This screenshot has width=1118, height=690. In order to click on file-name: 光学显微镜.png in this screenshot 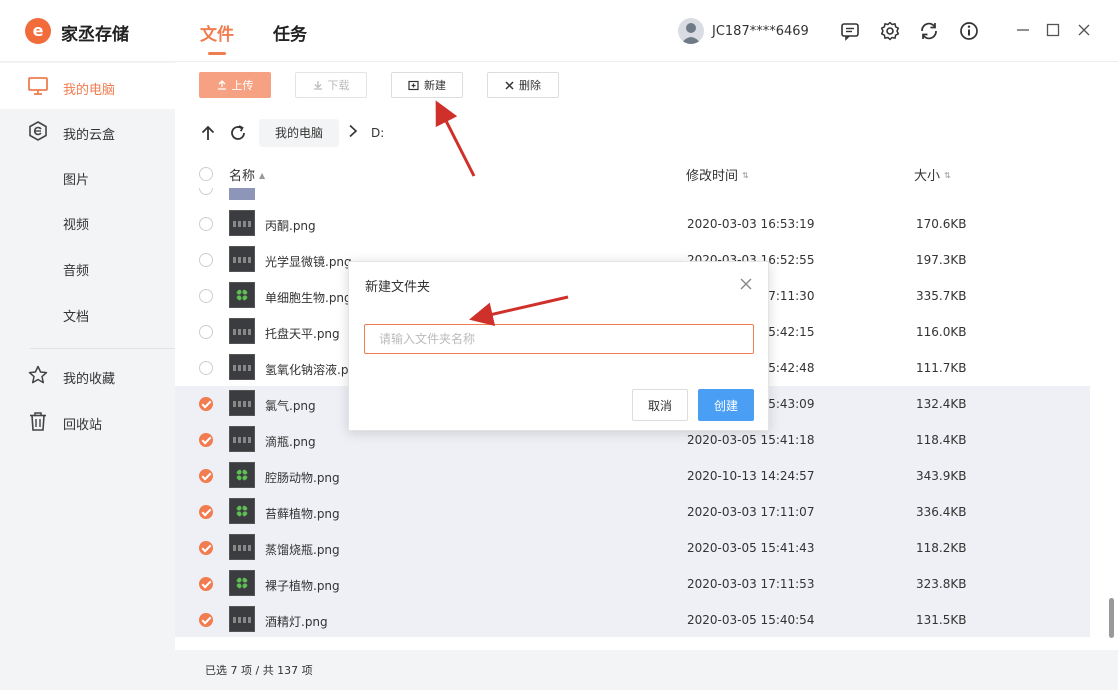, I will do `click(308, 261)`.